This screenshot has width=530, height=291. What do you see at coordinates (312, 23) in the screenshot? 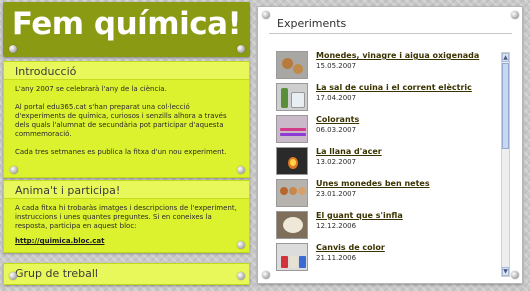
I see `experiments-title: Experiments` at bounding box center [312, 23].